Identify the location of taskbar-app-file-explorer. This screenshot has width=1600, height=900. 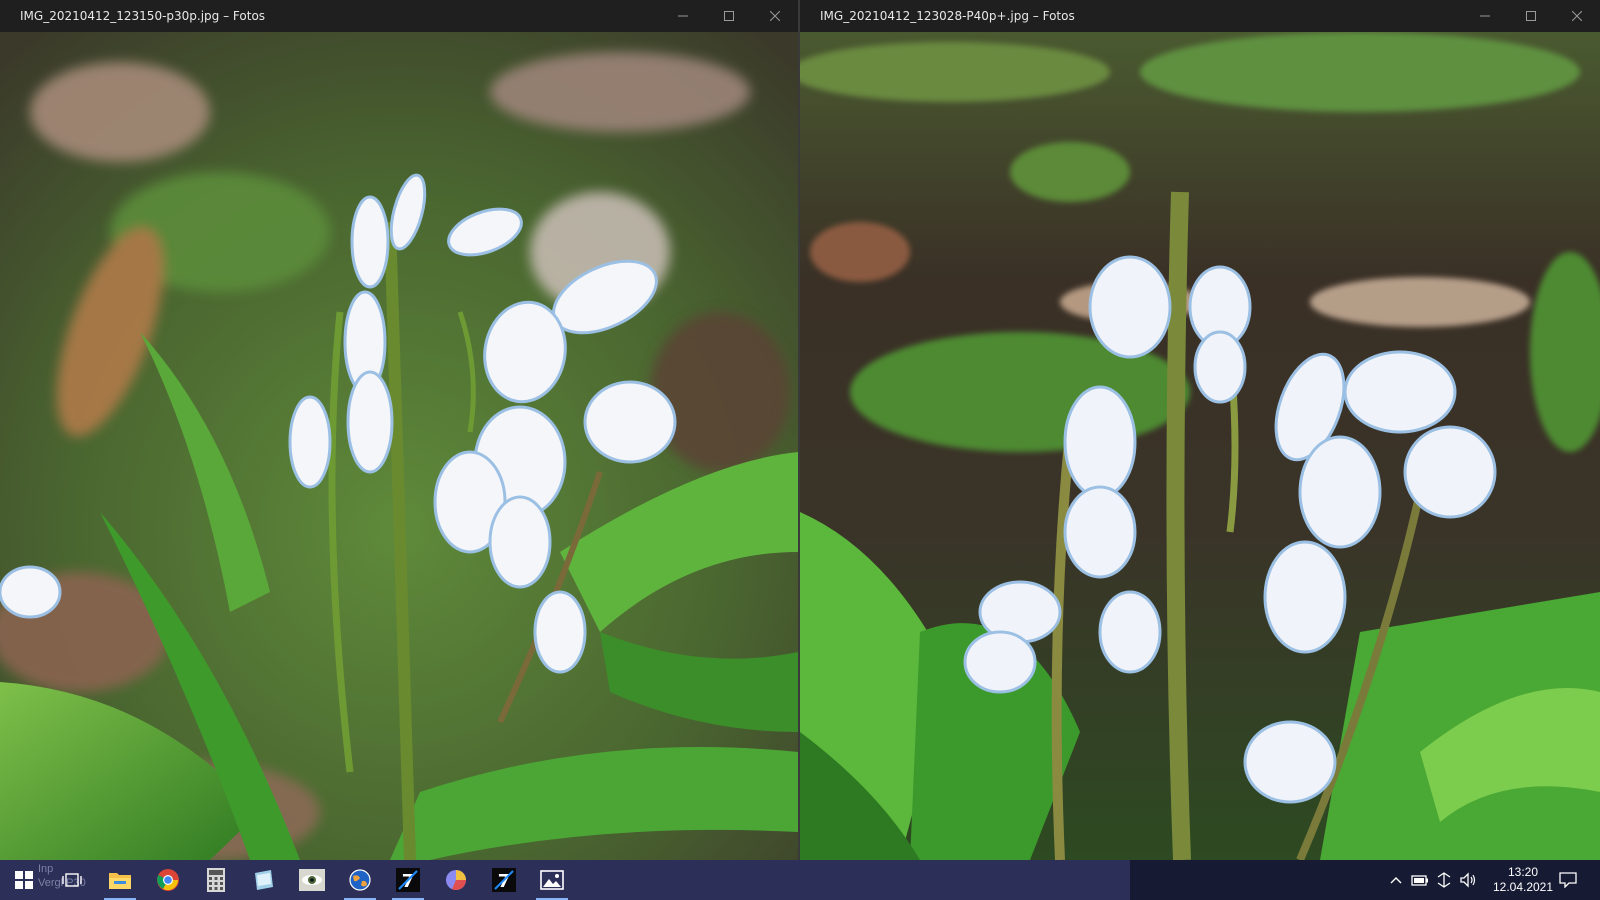
(120, 880).